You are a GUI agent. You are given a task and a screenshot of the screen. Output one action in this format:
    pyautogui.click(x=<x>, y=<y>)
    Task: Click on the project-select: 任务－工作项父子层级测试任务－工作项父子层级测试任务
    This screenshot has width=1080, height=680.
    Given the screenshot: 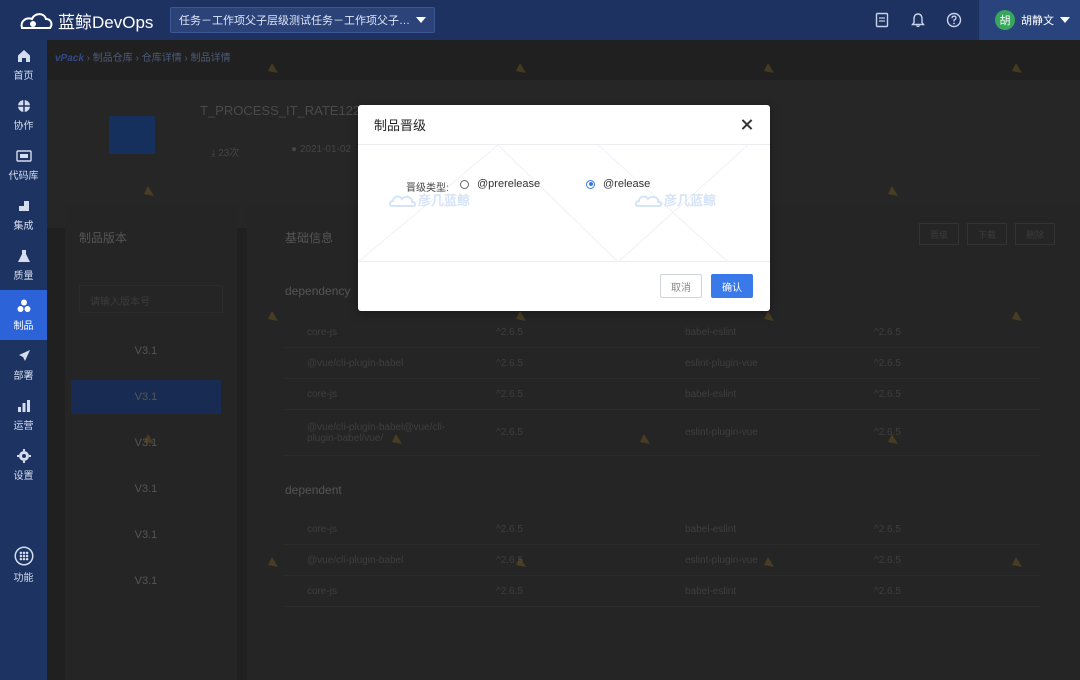 What is the action you would take?
    pyautogui.click(x=302, y=20)
    